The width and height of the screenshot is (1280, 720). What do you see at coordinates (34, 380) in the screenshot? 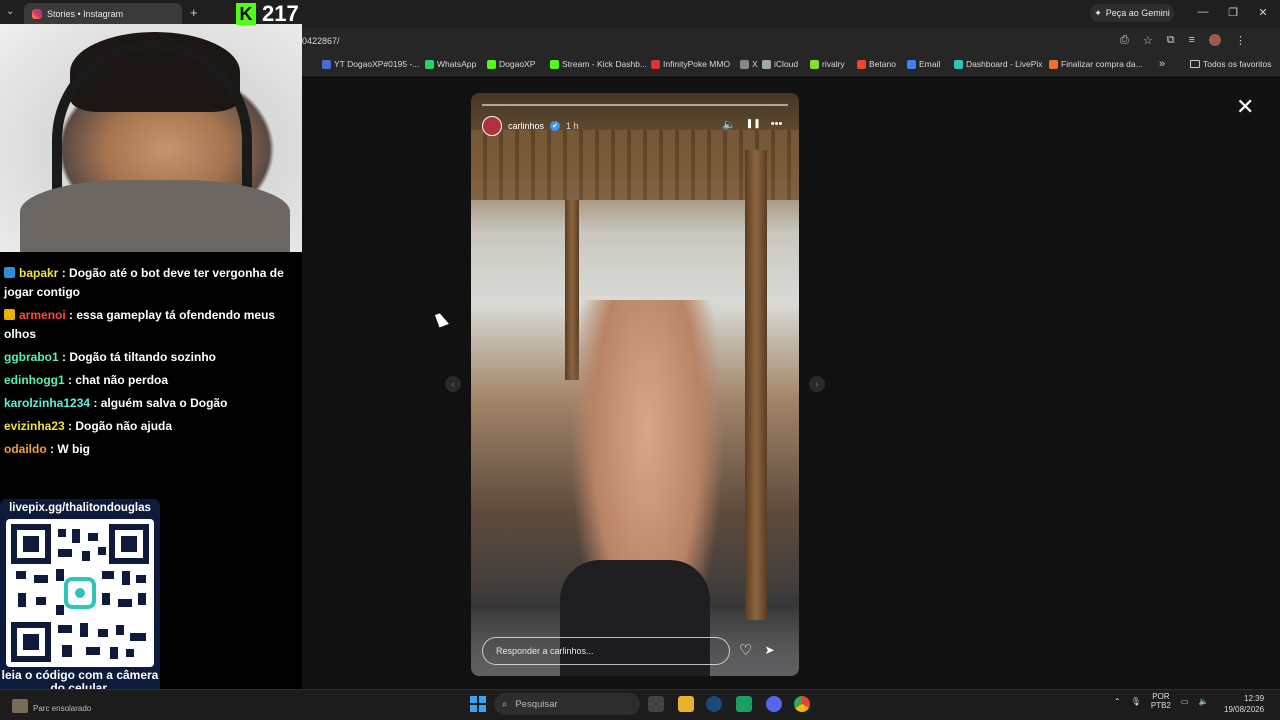
I see `chat-username: edinhogg1` at bounding box center [34, 380].